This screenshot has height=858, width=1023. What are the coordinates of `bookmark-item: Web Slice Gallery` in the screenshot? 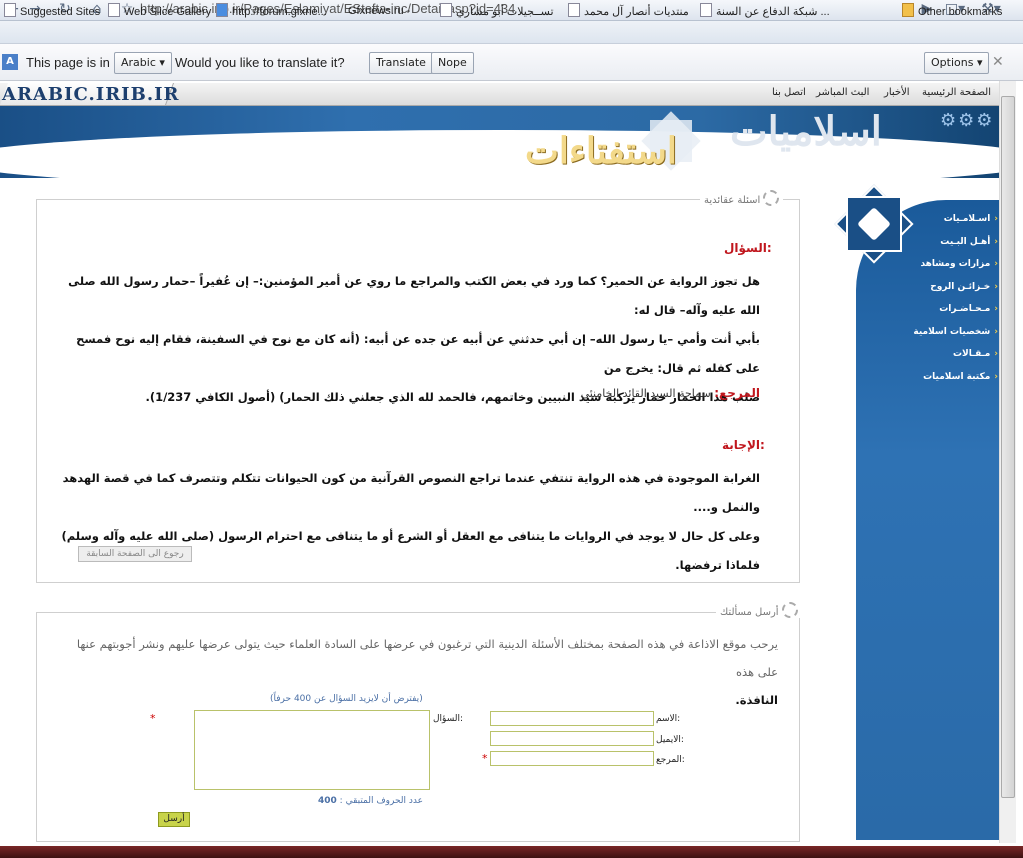 It's located at (159, 11).